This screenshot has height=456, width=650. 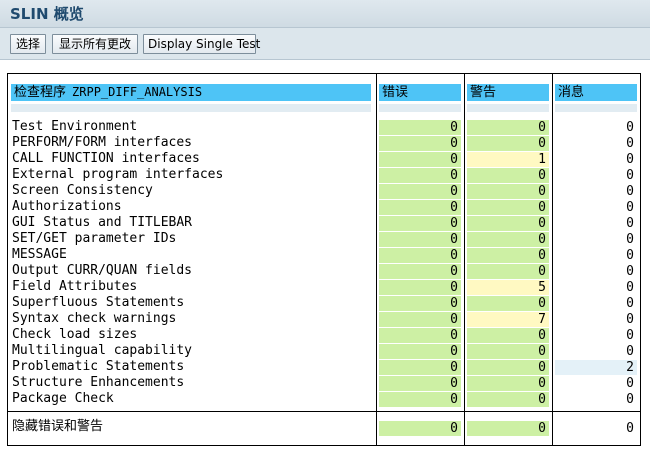 I want to click on check-name: MESSAGE, so click(x=39, y=255).